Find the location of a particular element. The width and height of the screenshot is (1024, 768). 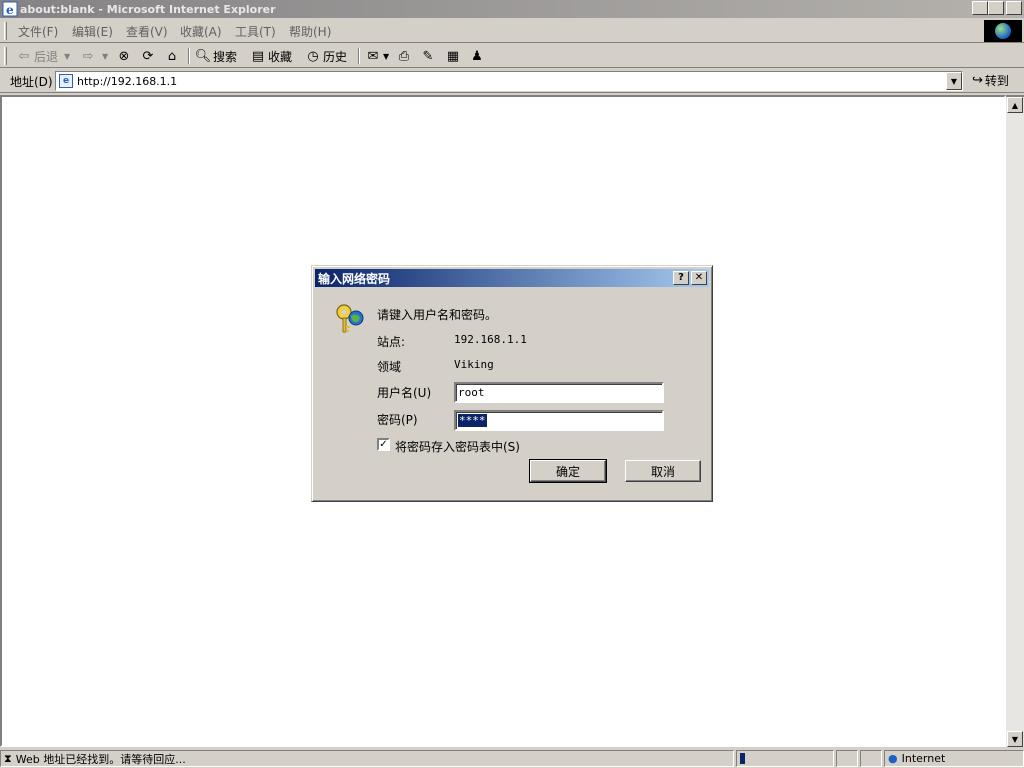

history-icon: ◷ is located at coordinates (313, 56).